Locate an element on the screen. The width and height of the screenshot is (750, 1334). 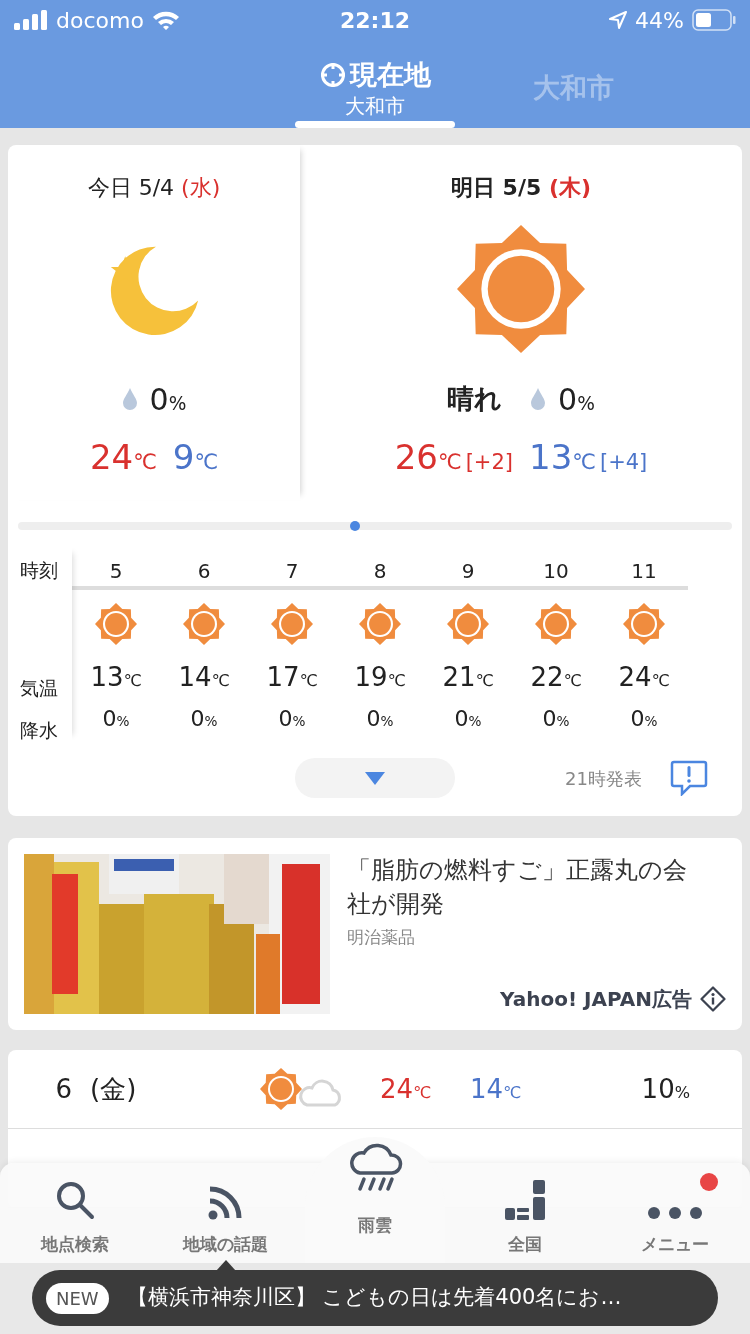
temperature: 17℃ is located at coordinates (292, 676).